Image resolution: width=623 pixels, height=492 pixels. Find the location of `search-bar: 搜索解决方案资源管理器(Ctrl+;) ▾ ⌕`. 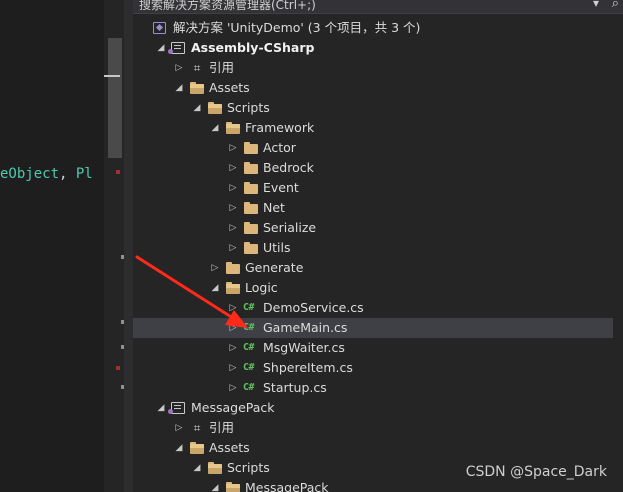

search-bar: 搜索解决方案资源管理器(Ctrl+;) ▾ ⌕ is located at coordinates (378, 7).